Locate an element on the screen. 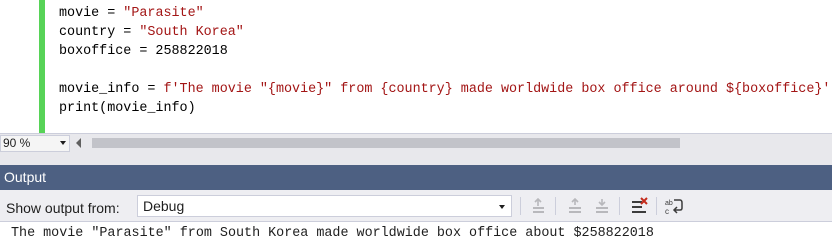  code-line is located at coordinates (444, 70).